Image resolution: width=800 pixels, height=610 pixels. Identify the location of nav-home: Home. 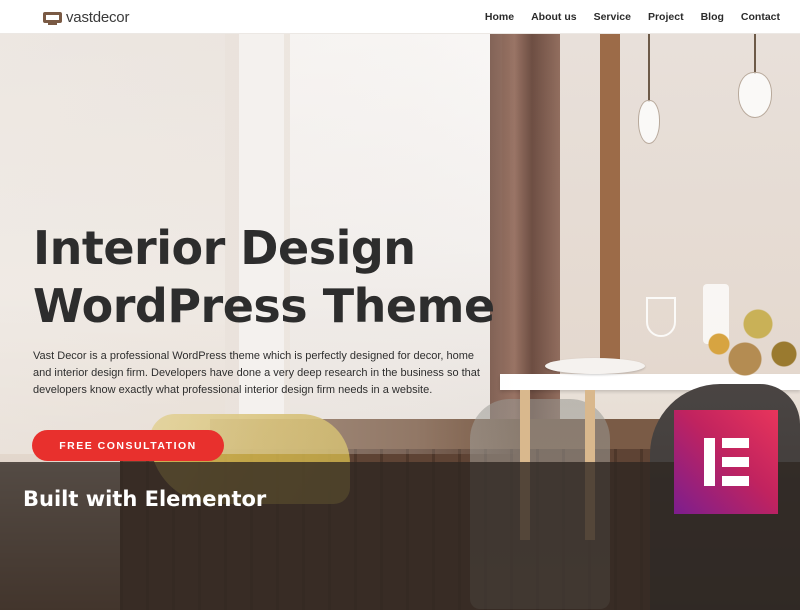
(499, 17).